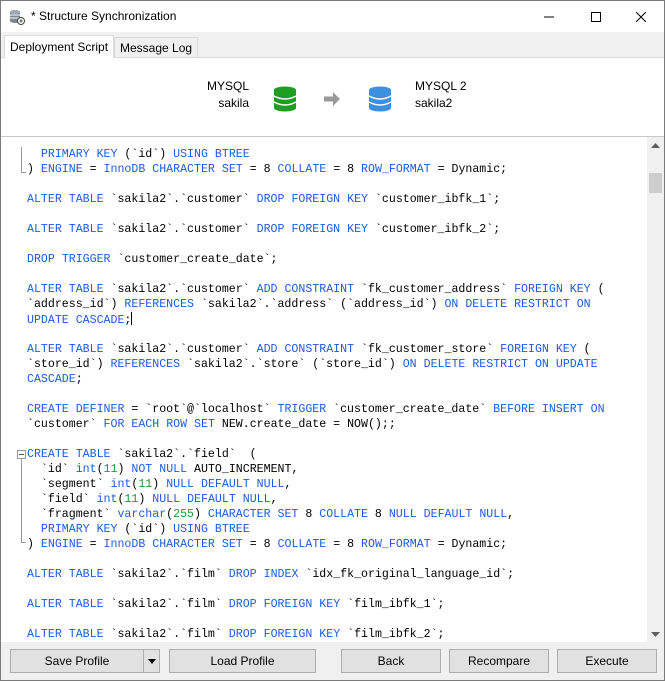  I want to click on maximize-button, so click(596, 16).